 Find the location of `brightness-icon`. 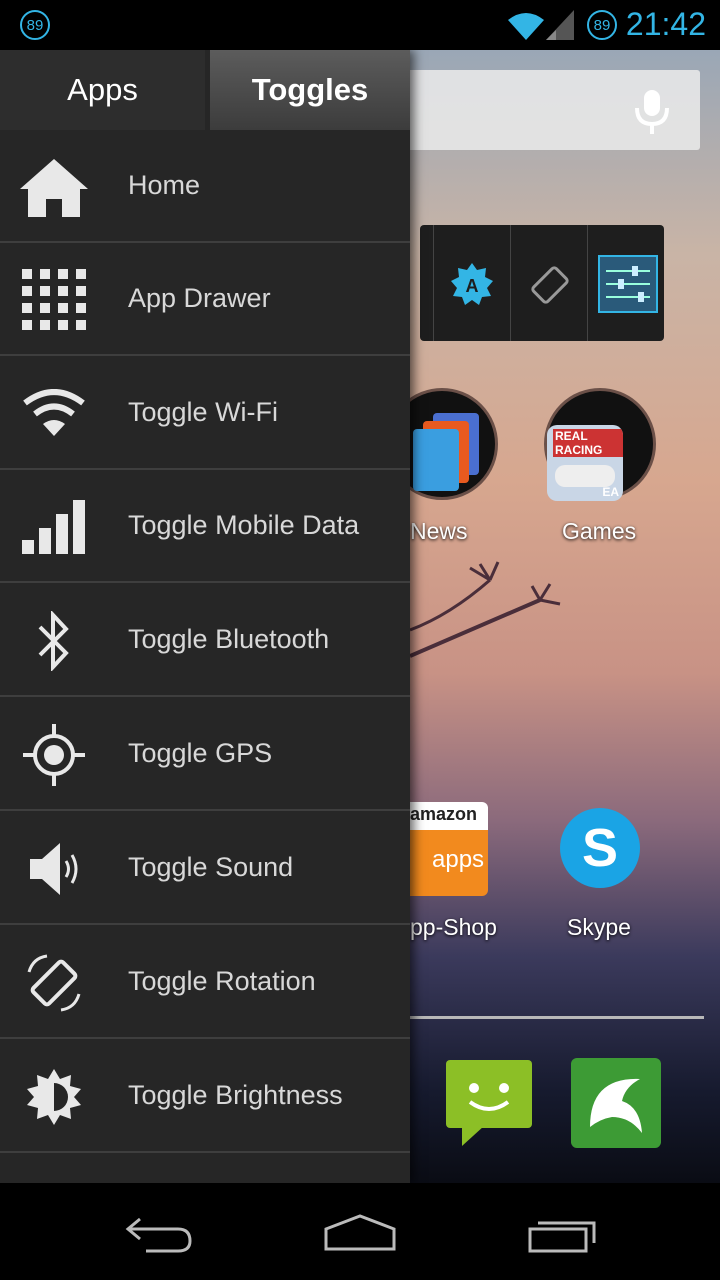

brightness-icon is located at coordinates (54, 1097).